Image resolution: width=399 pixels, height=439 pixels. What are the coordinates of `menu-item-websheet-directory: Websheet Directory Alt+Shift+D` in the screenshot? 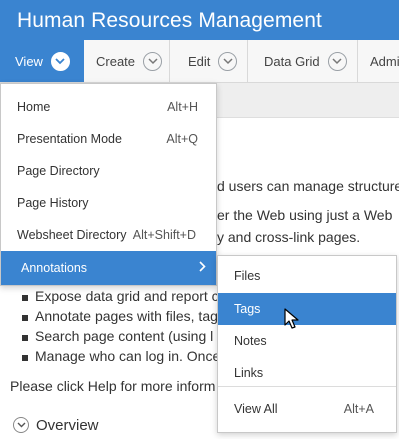 It's located at (108, 235).